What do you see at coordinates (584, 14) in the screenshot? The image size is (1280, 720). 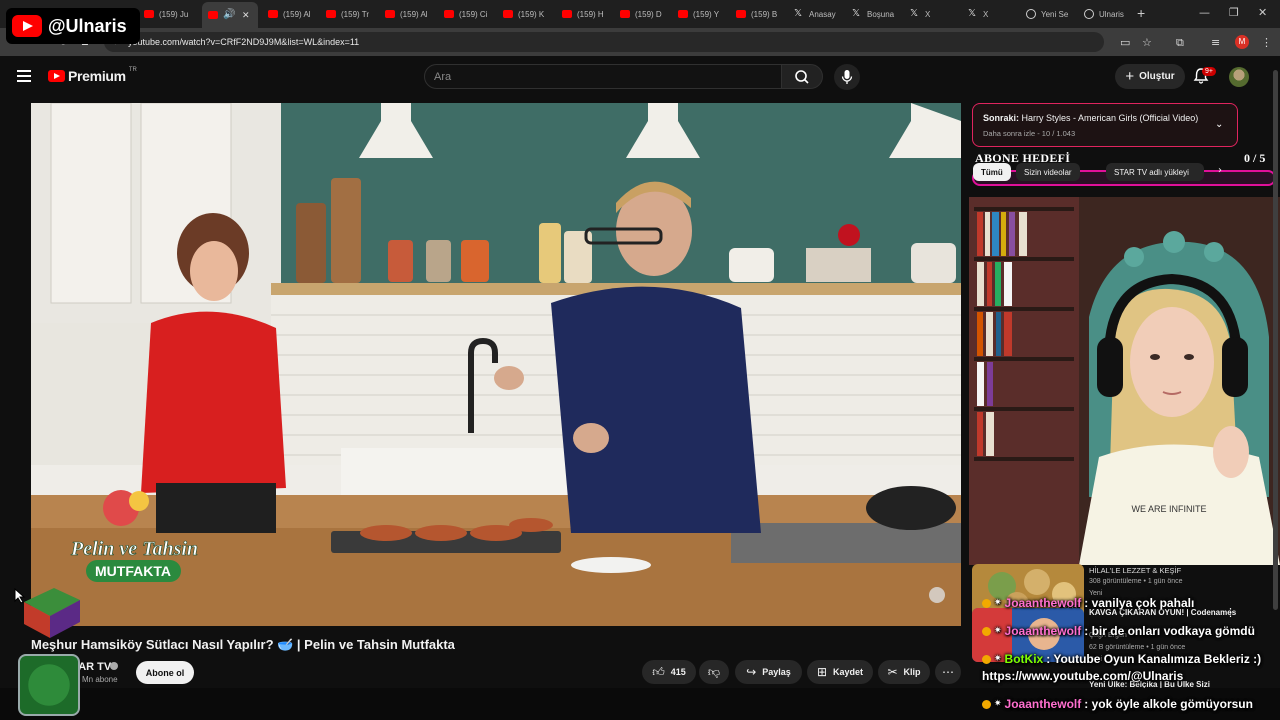 I see `browser-tab: (159) H` at bounding box center [584, 14].